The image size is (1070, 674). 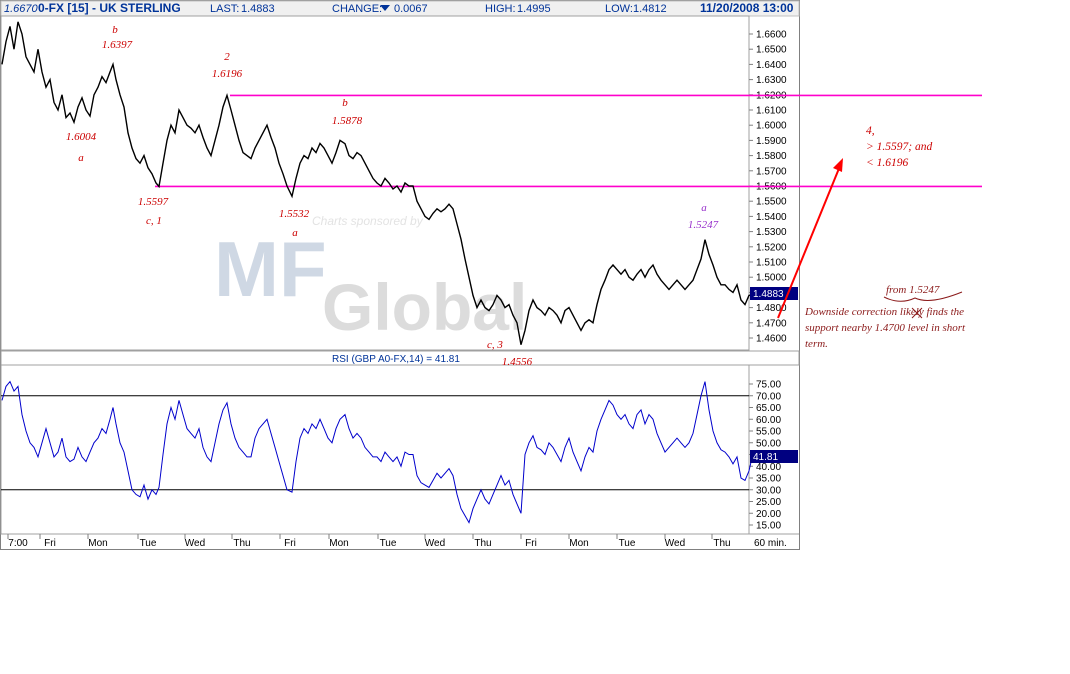 What do you see at coordinates (154, 221) in the screenshot?
I see `wave-label: c, 1` at bounding box center [154, 221].